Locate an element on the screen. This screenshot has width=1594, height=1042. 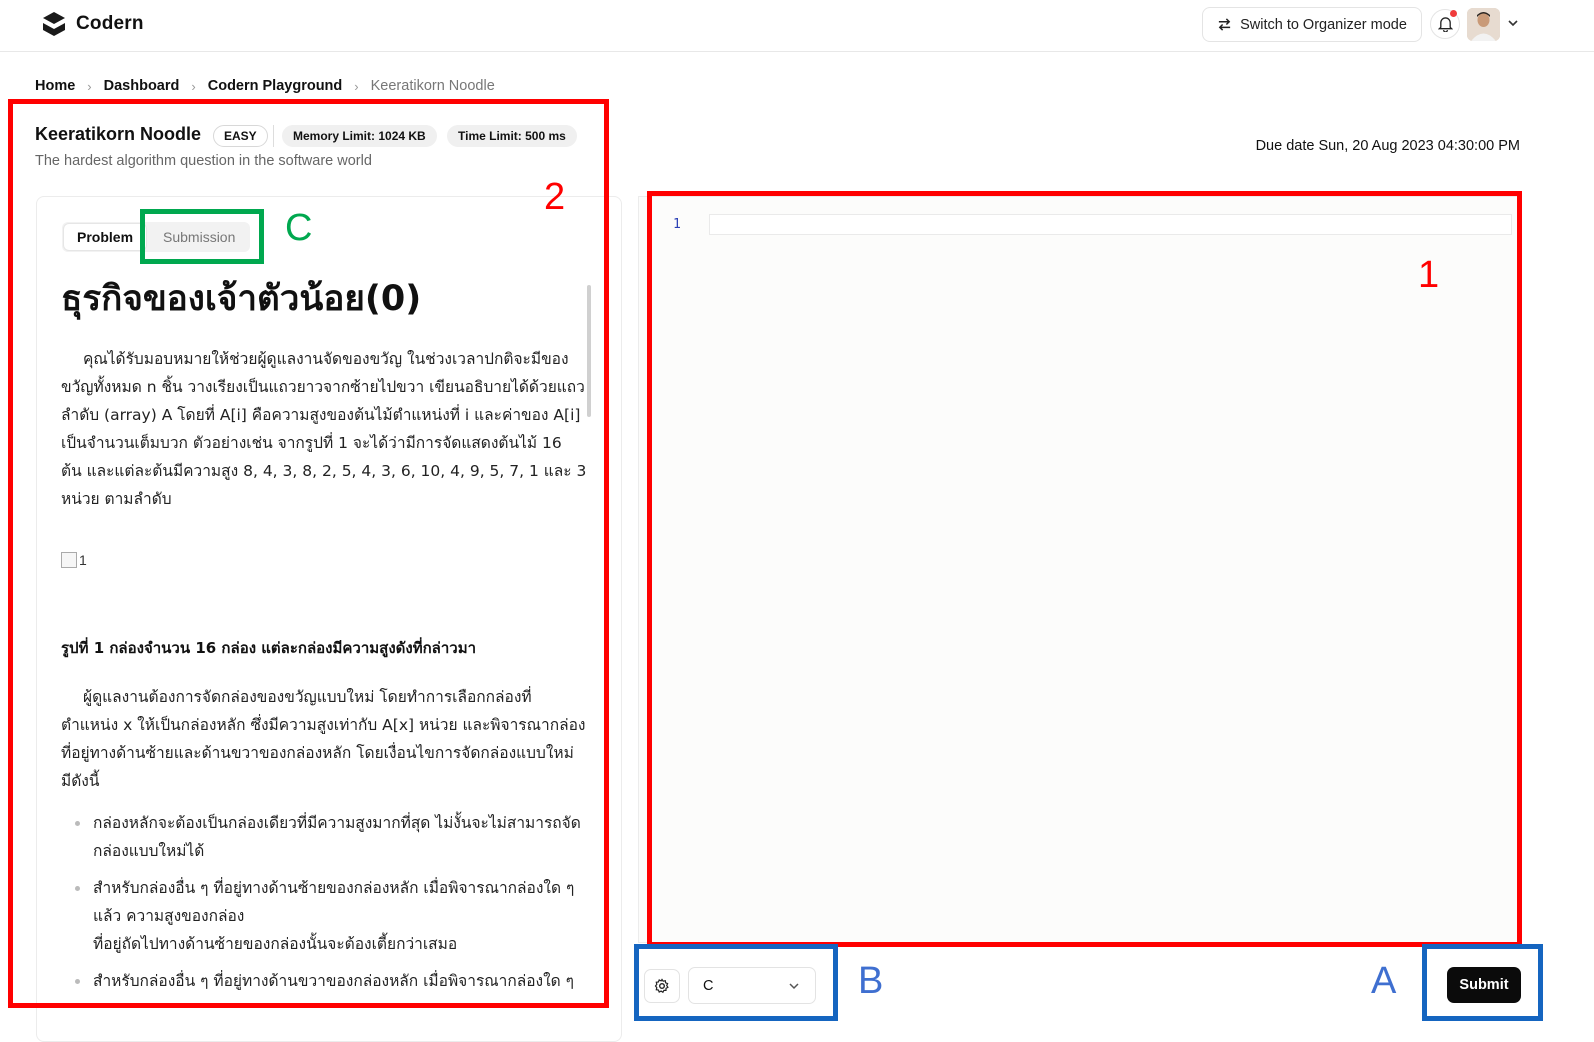
breadcrumb-current: Keeratikorn Noodle is located at coordinates (432, 86).